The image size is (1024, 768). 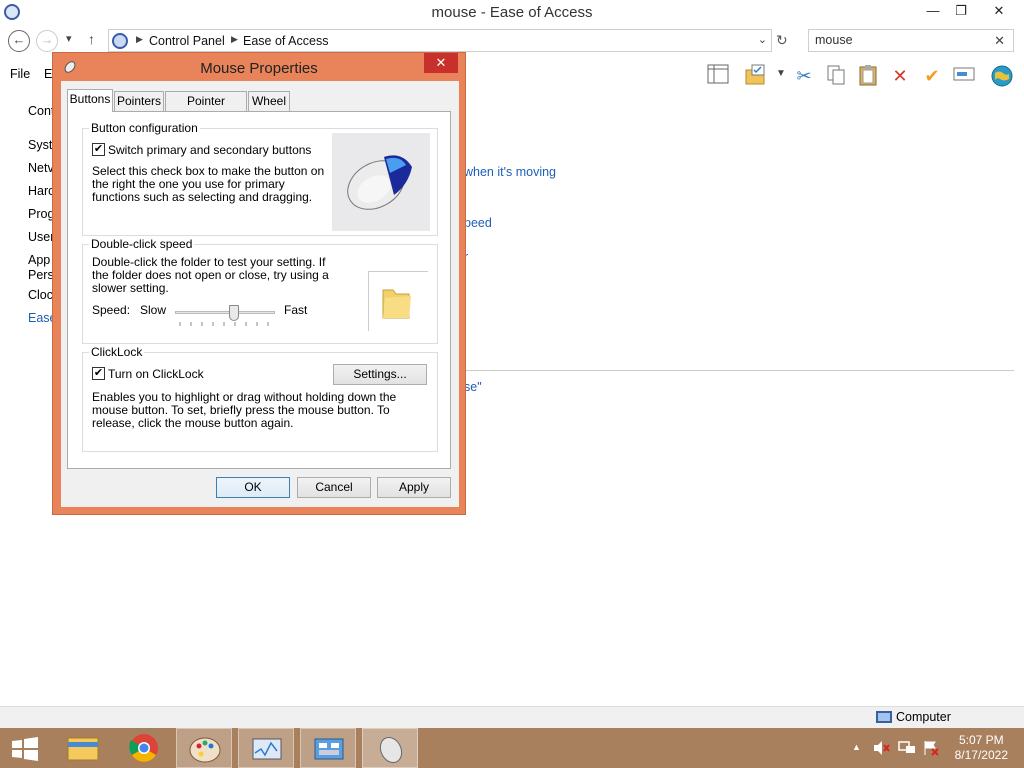 What do you see at coordinates (473, 387) in the screenshot?
I see `link-quote: se"` at bounding box center [473, 387].